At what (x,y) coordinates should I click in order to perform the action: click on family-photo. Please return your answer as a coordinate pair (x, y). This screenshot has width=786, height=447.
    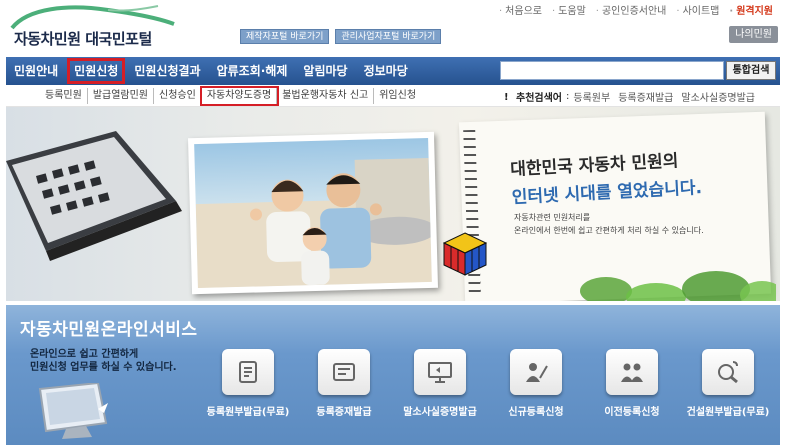
    Looking at the image, I should click on (313, 213).